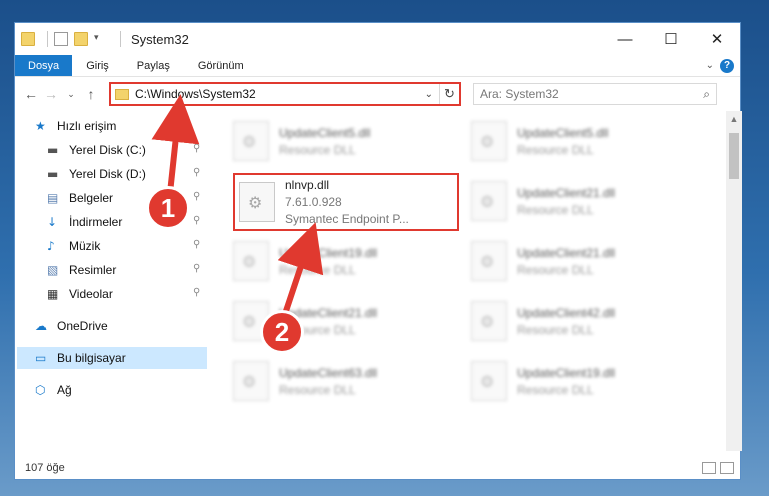 The image size is (769, 496). What do you see at coordinates (595, 94) in the screenshot?
I see `search-input: Ara: System32 ⌕` at bounding box center [595, 94].